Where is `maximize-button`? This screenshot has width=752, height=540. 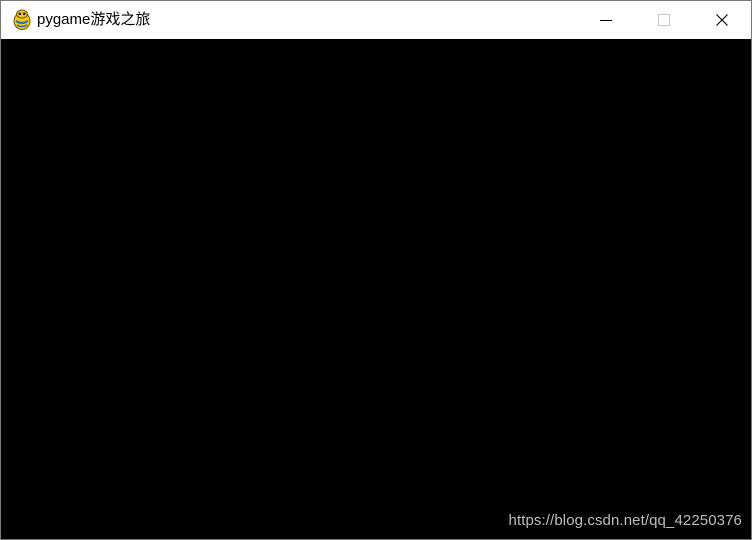
maximize-button is located at coordinates (664, 20).